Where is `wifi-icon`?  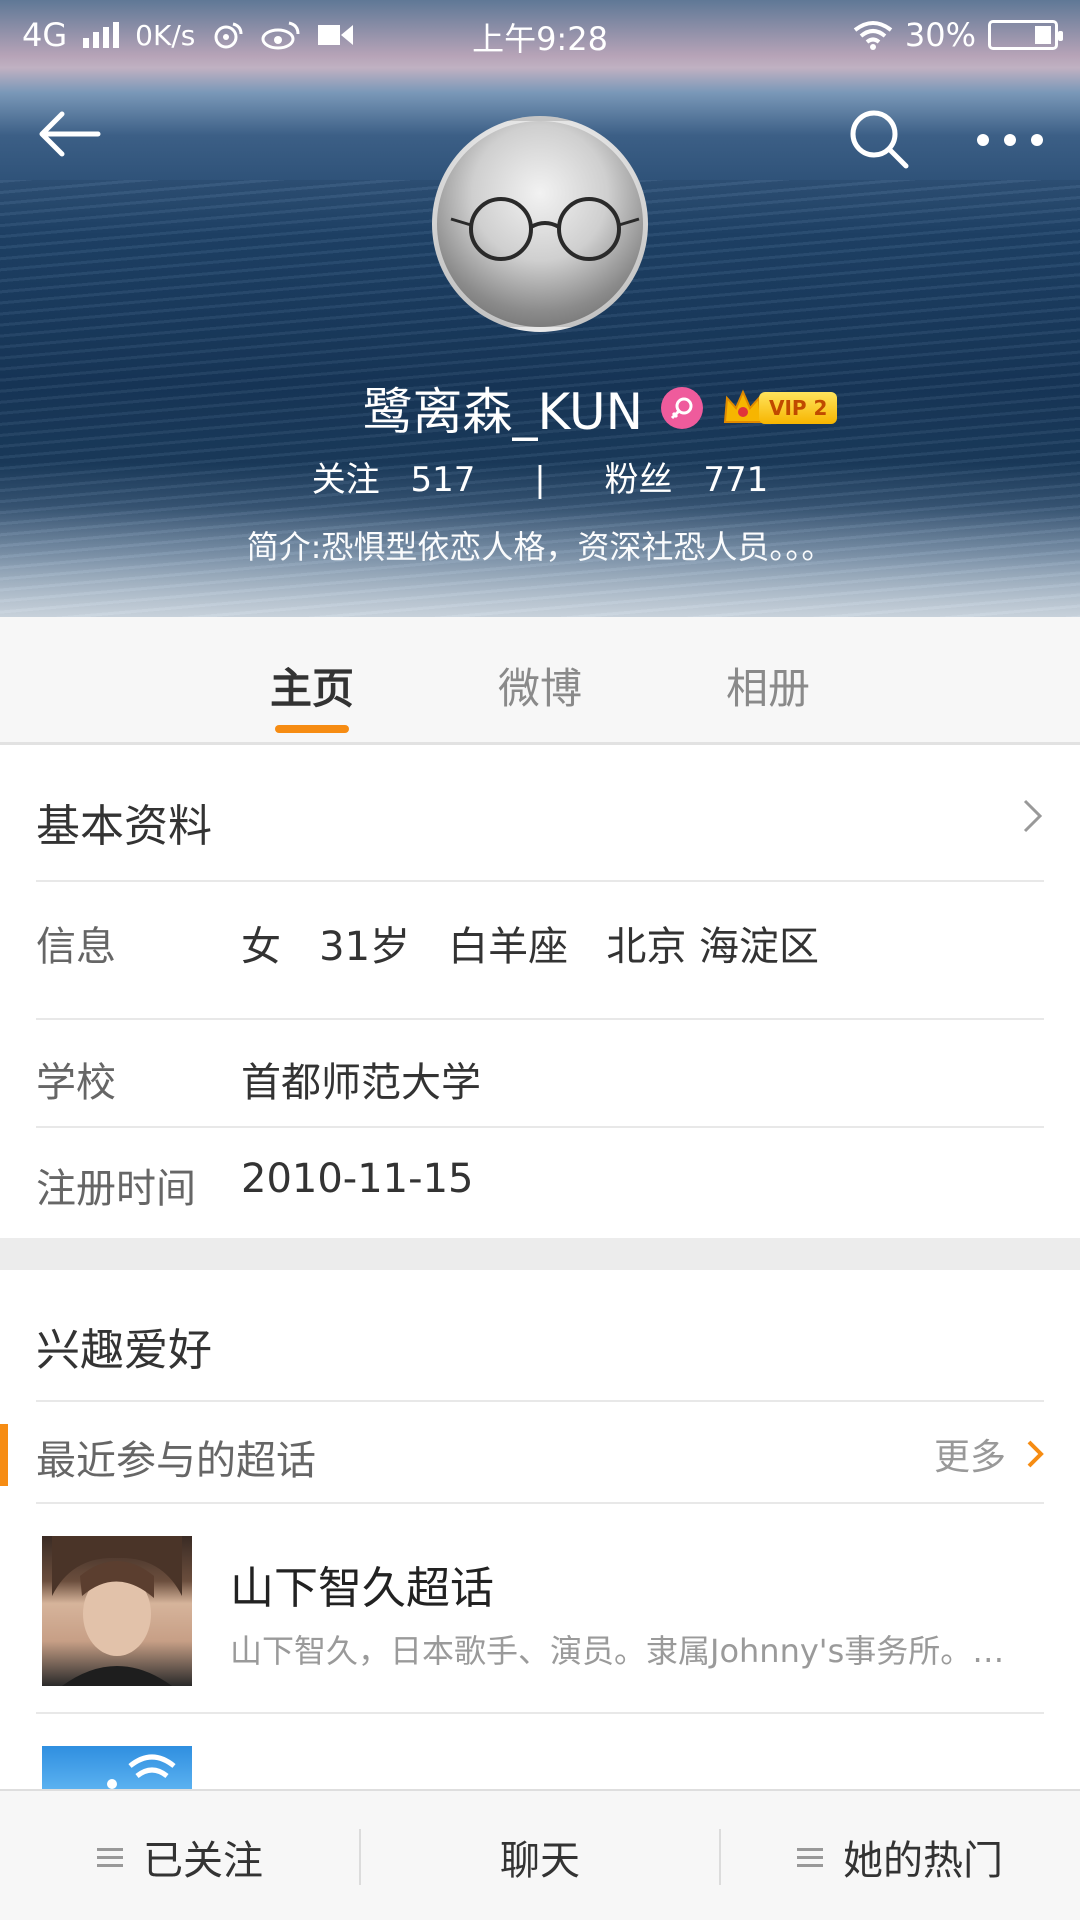
wifi-icon is located at coordinates (873, 35).